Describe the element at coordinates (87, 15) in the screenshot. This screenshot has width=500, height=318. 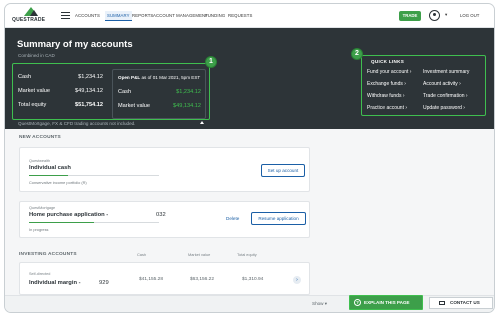
I see `nav-accounts: ACCOUNTS` at that location.